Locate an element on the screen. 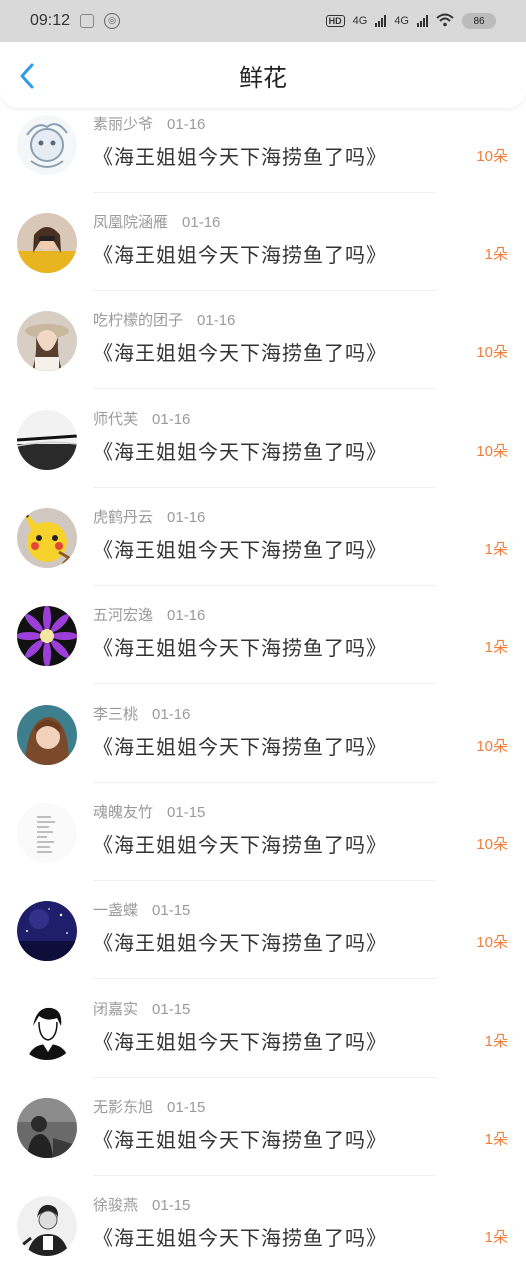  sender-name: 闭嘉实 is located at coordinates (116, 1009).